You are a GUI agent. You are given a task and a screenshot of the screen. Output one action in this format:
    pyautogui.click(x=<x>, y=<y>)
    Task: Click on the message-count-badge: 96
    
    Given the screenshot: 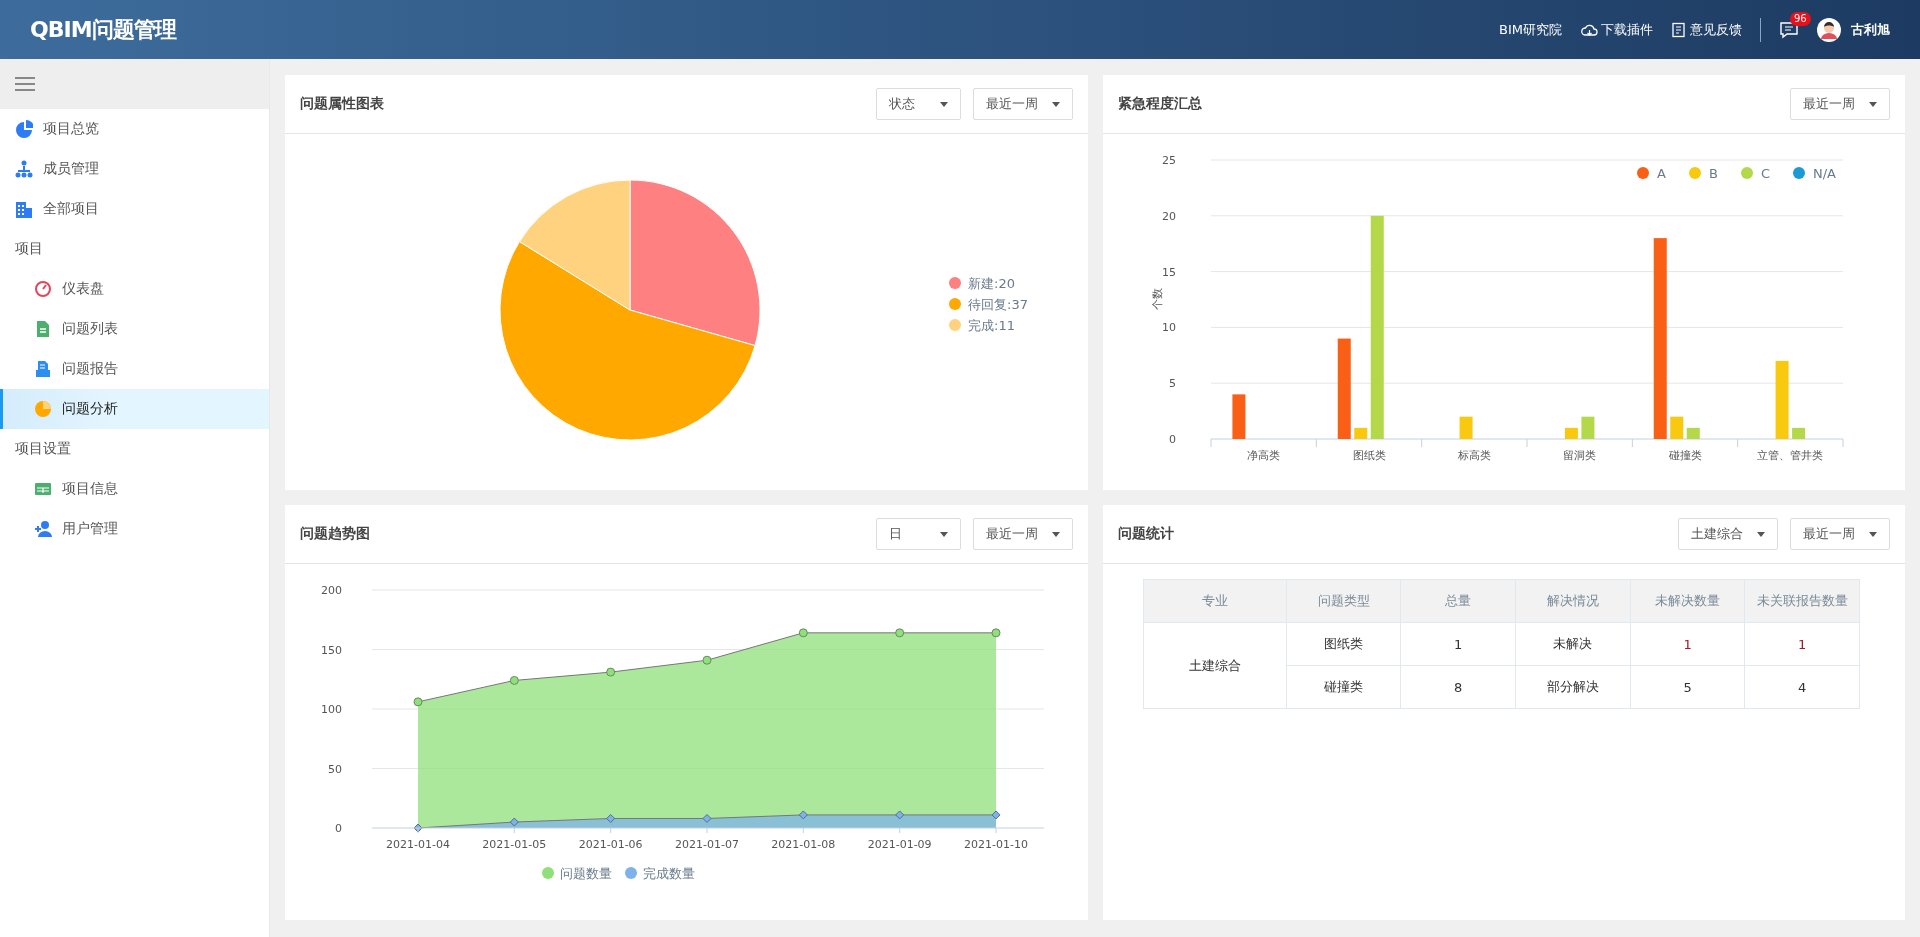 What is the action you would take?
    pyautogui.click(x=1800, y=18)
    